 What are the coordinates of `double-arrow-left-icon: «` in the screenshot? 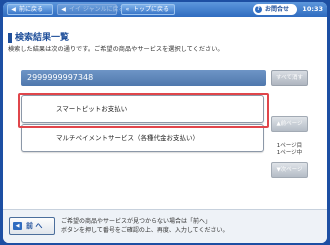 It's located at (127, 9).